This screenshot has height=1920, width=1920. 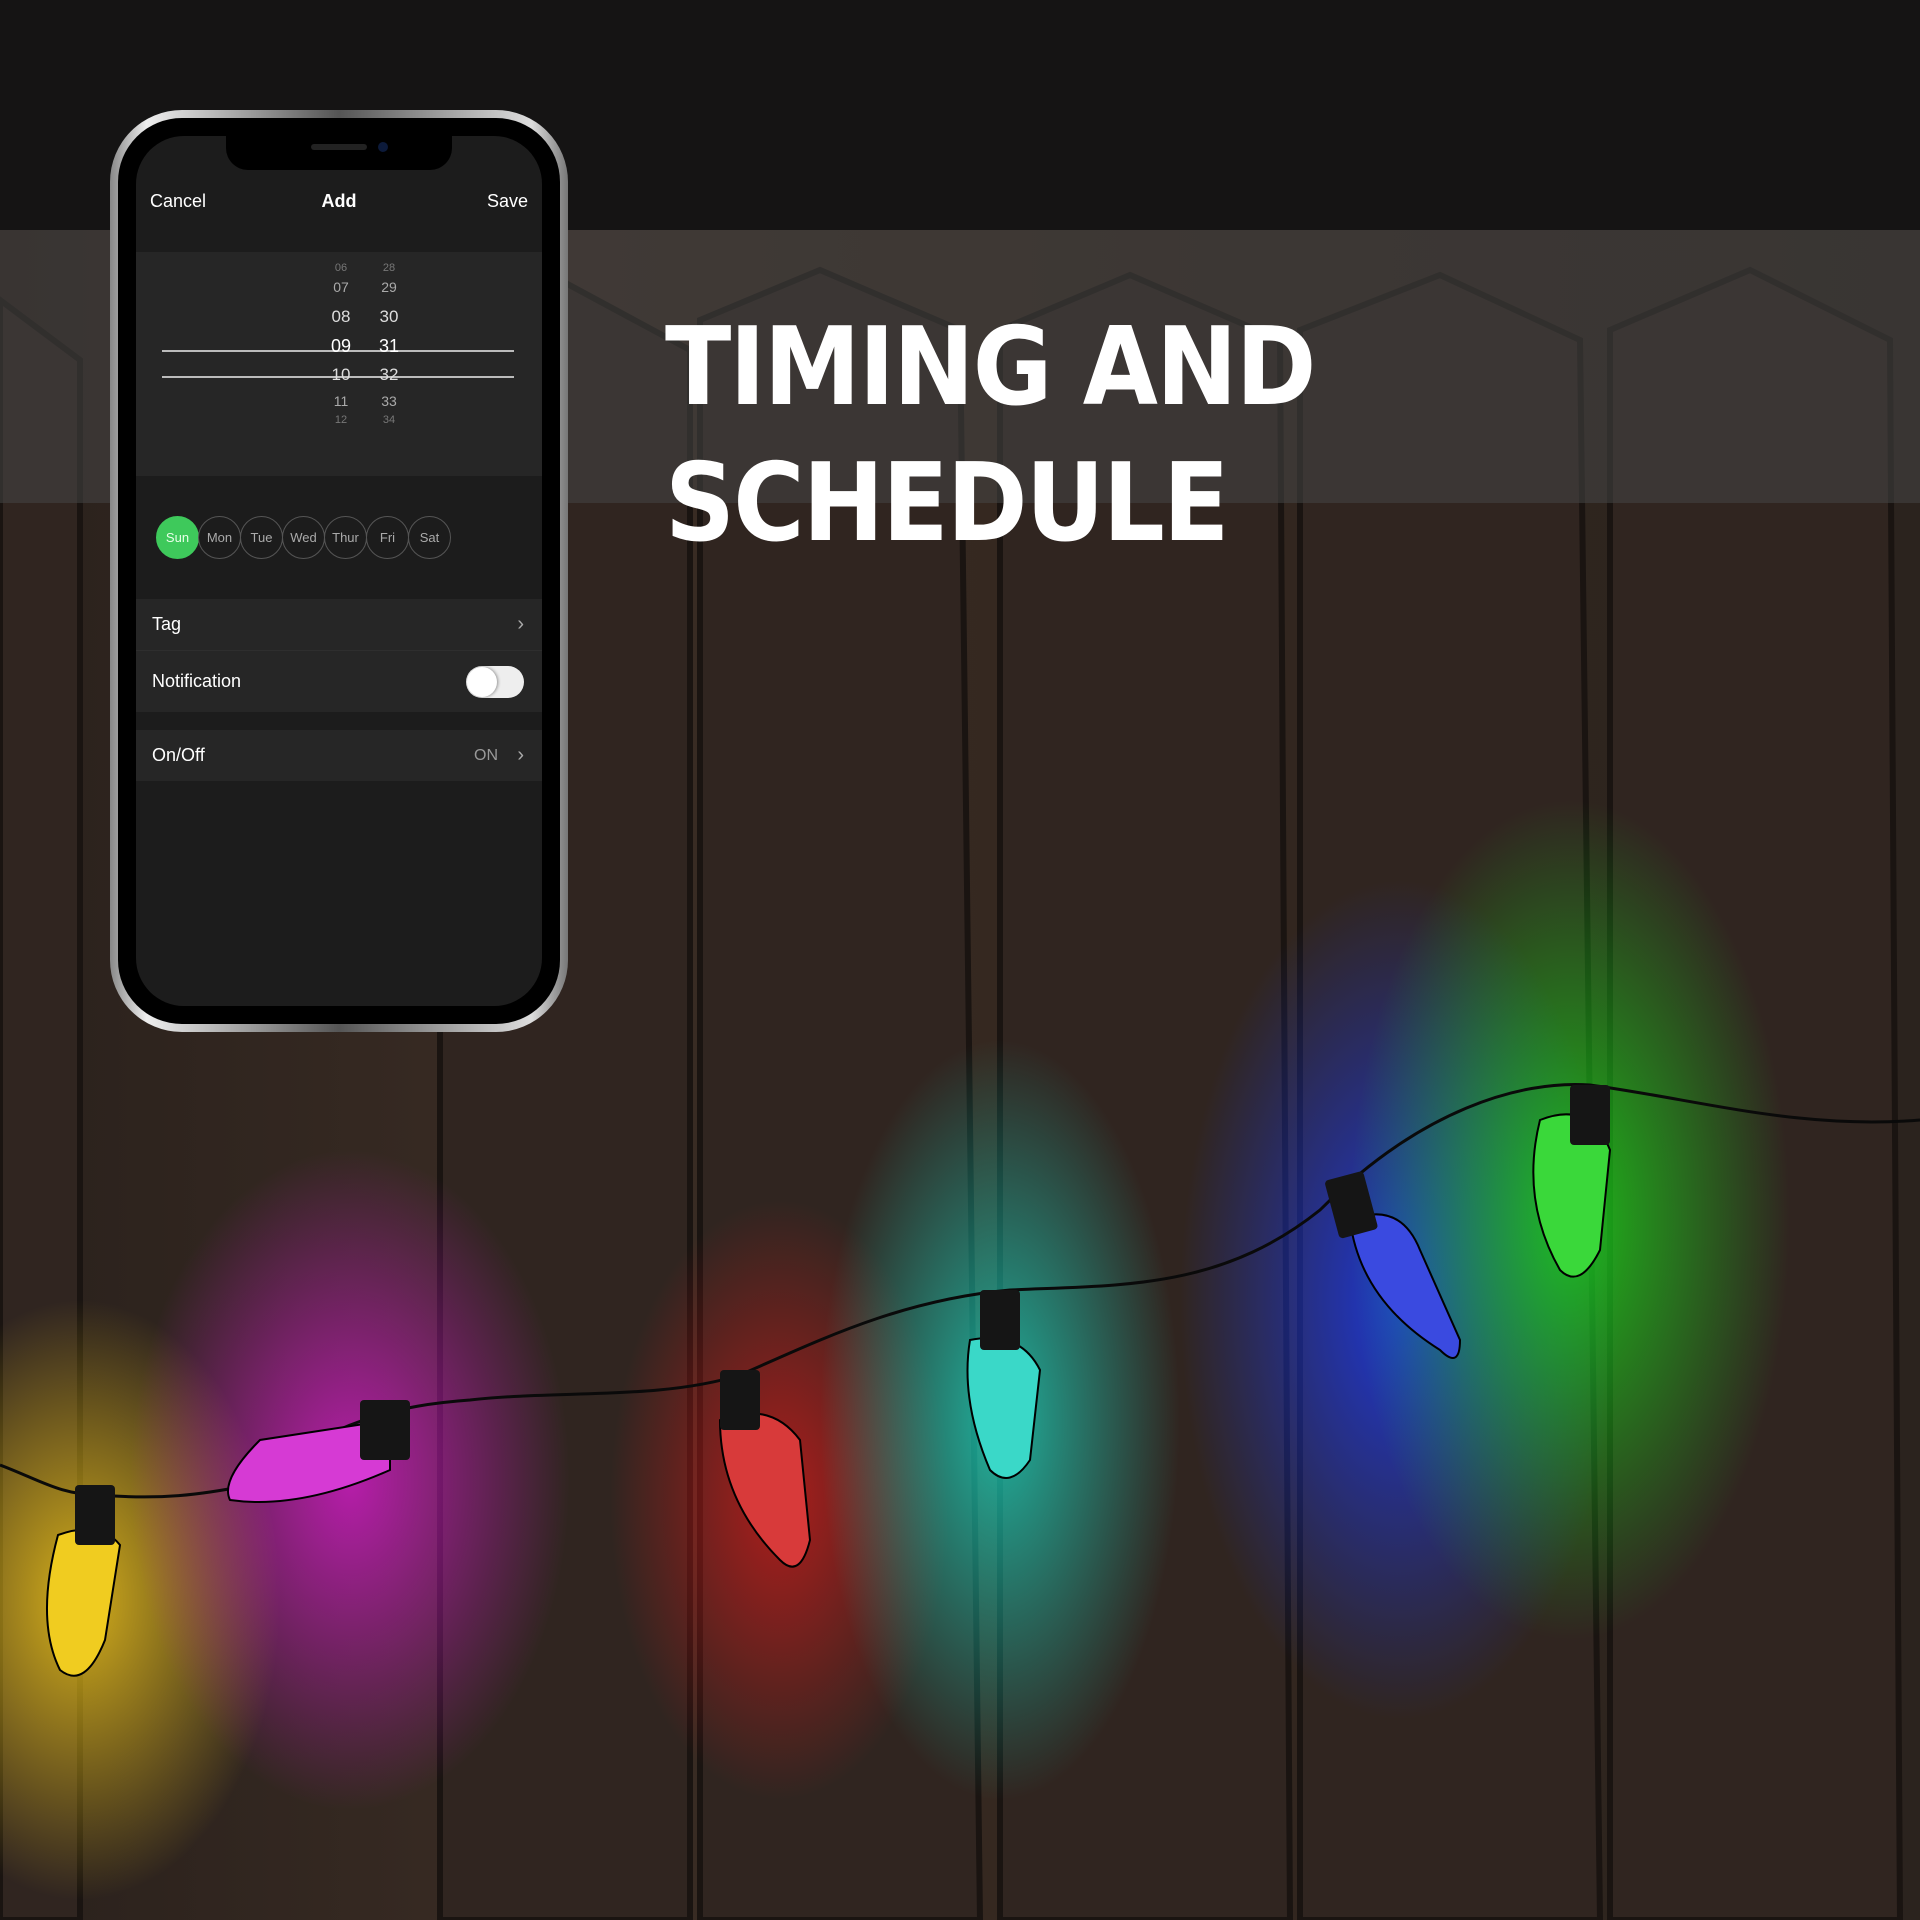 What do you see at coordinates (339, 206) in the screenshot?
I see `nav-bar: Cancel Add Save` at bounding box center [339, 206].